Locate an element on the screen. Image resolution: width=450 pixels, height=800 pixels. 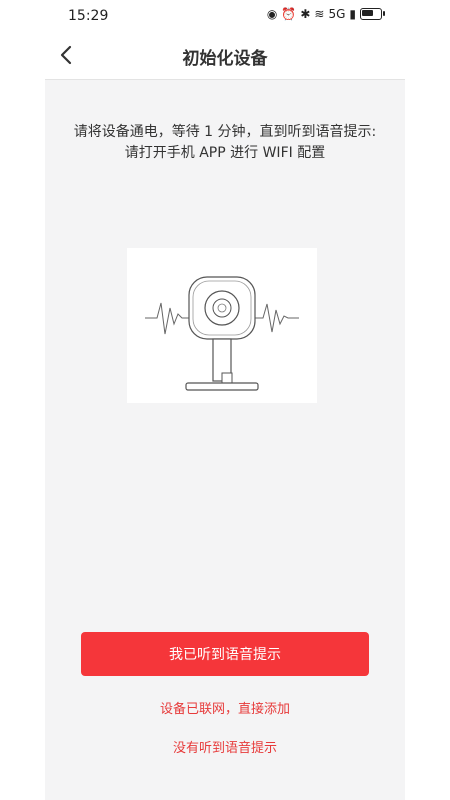
device-connected-link: 设备已联网，直接添加 is located at coordinates (225, 707).